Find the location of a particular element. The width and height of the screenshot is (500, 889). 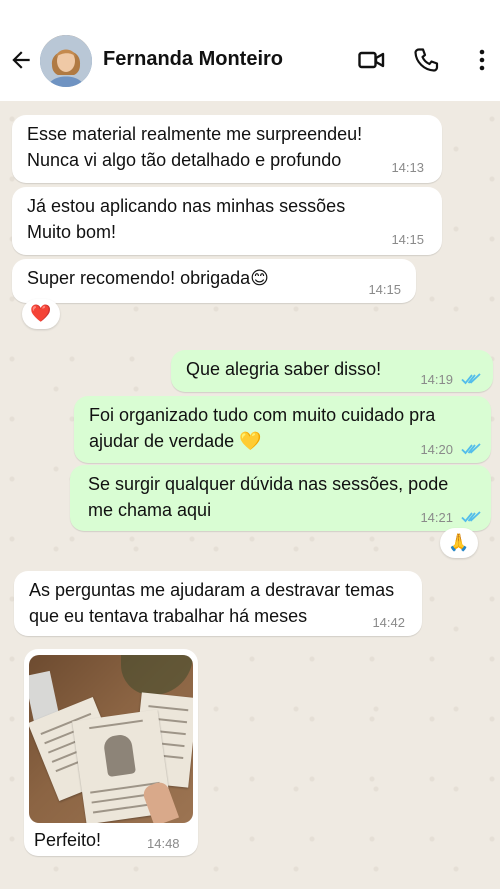

message-bubble-outgoing: Que alegria saber disso! 14:19 is located at coordinates (332, 371).